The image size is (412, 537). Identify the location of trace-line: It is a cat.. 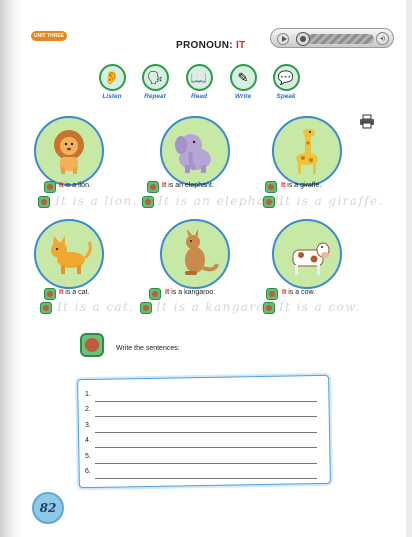
(96, 307).